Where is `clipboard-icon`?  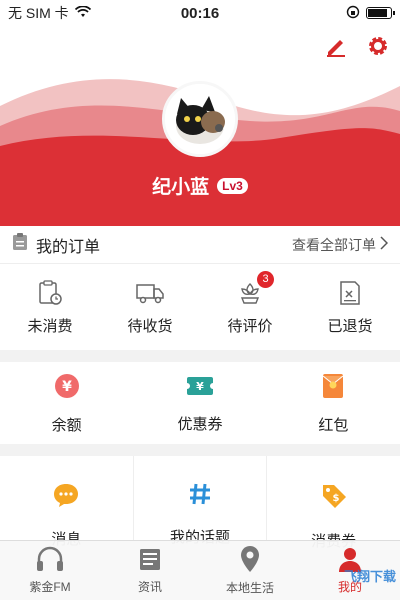
clipboard-icon is located at coordinates (20, 244).